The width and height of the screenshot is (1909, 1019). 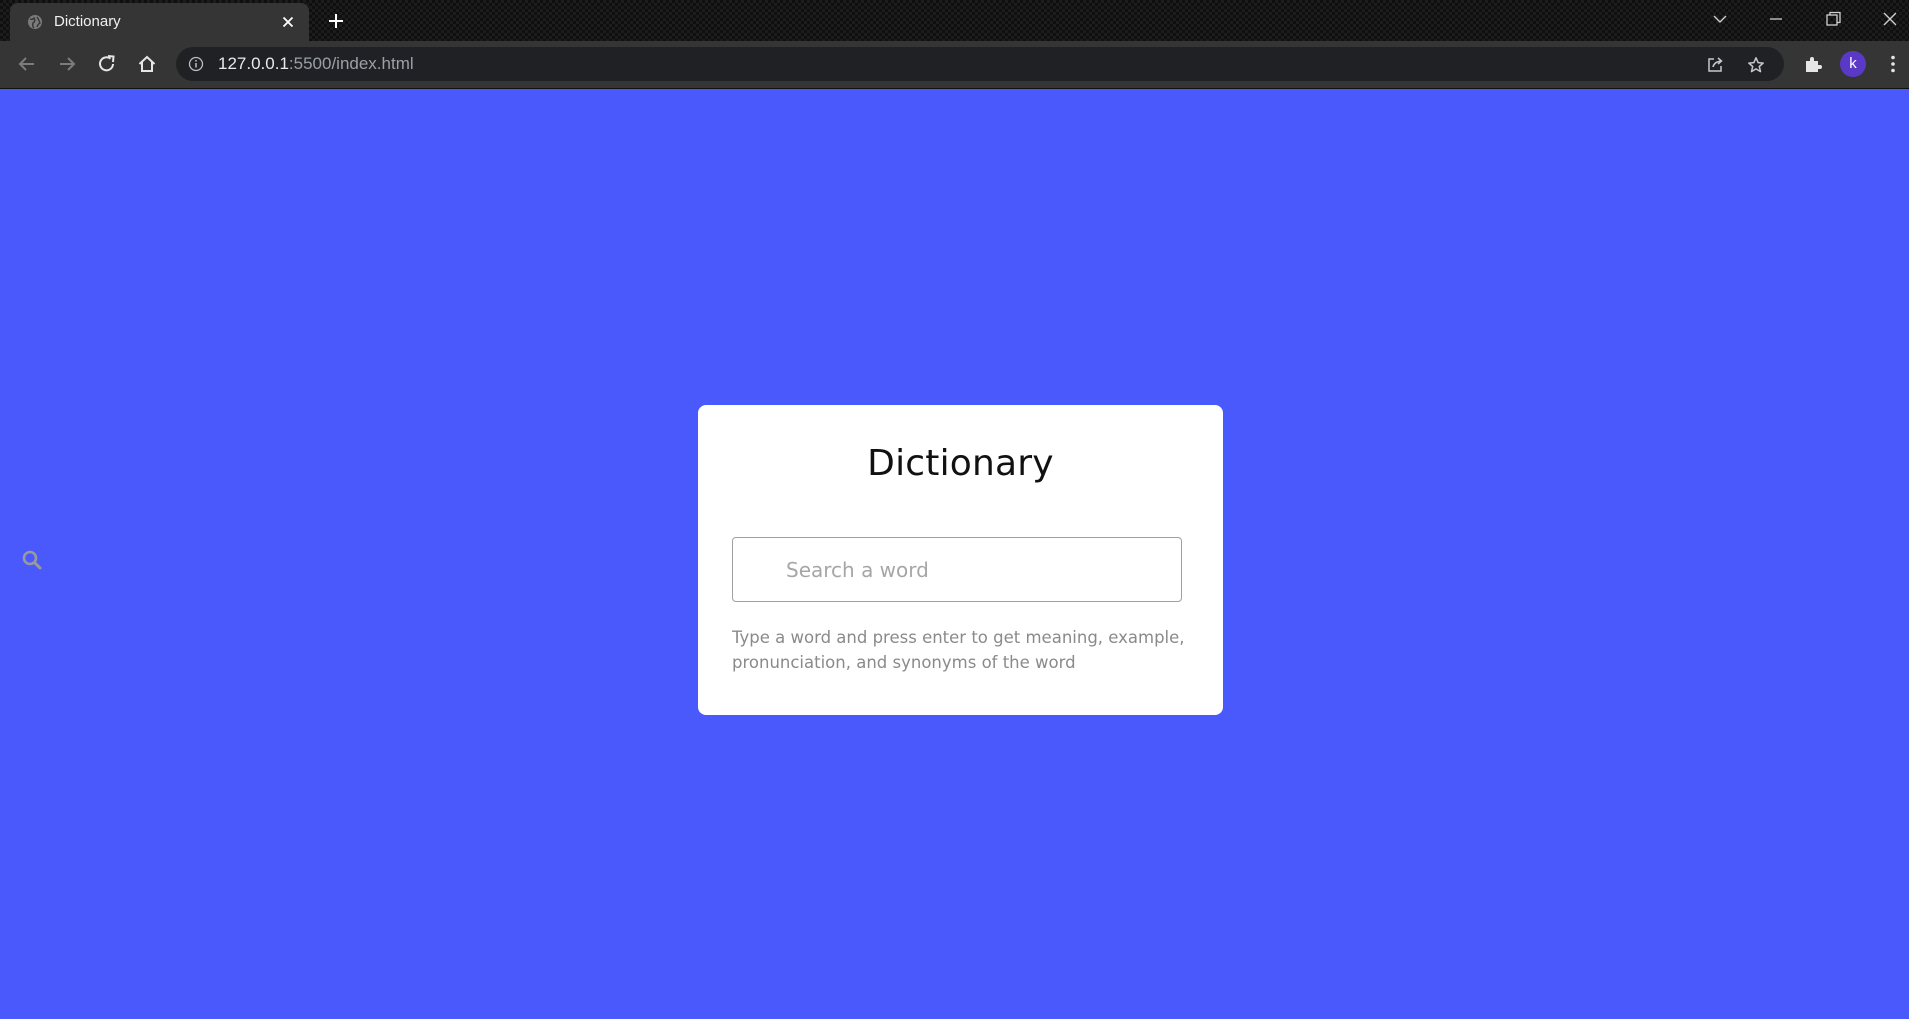 I want to click on page-title: Dictionary, so click(x=960, y=463).